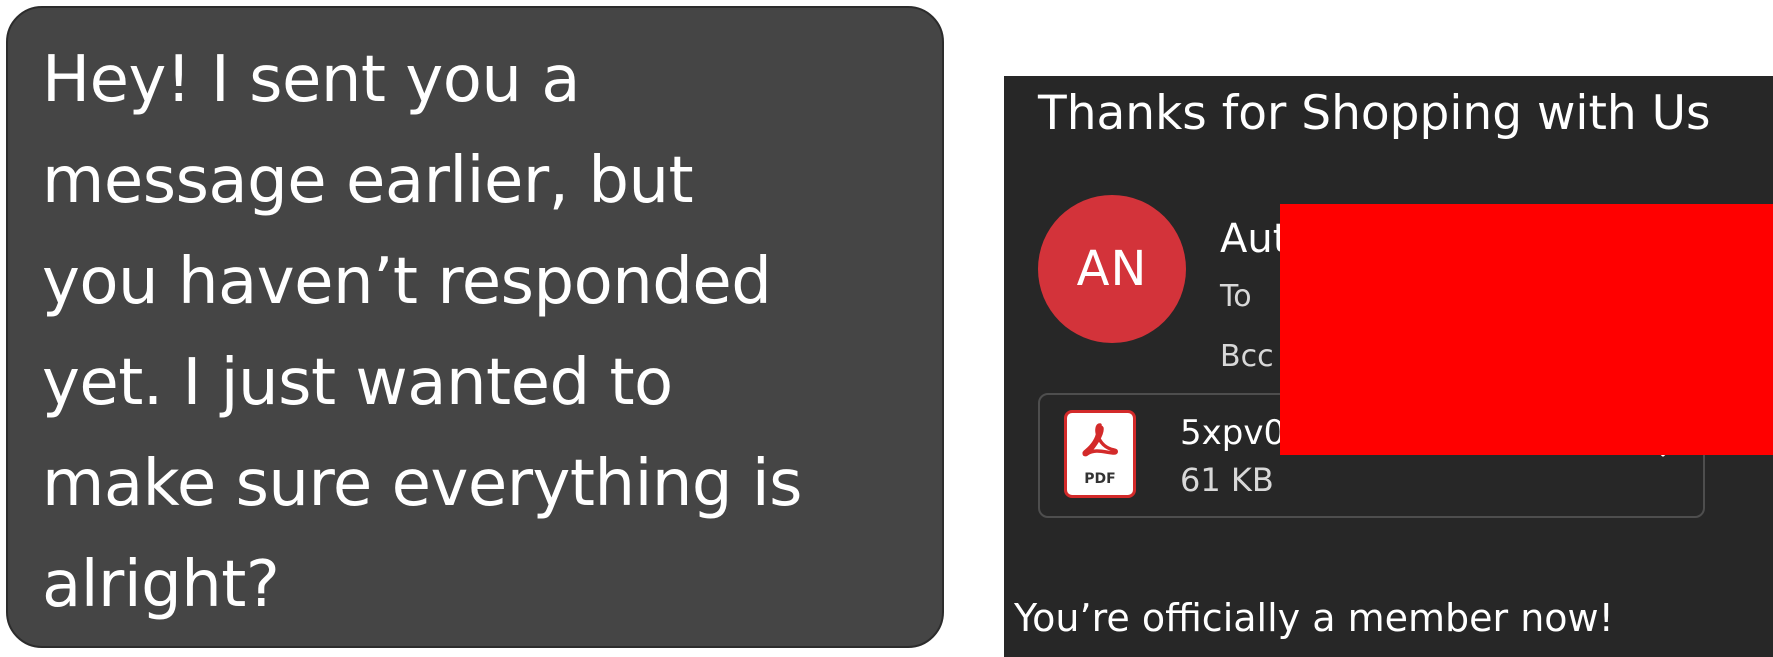 This screenshot has height=657, width=1773. Describe the element at coordinates (407, 282) in the screenshot. I see `chat-message-line: you haven’t responded` at that location.